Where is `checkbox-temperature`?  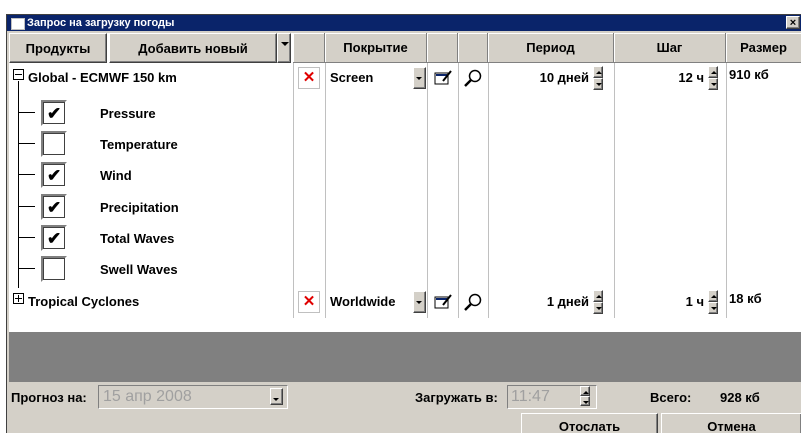 checkbox-temperature is located at coordinates (54, 144).